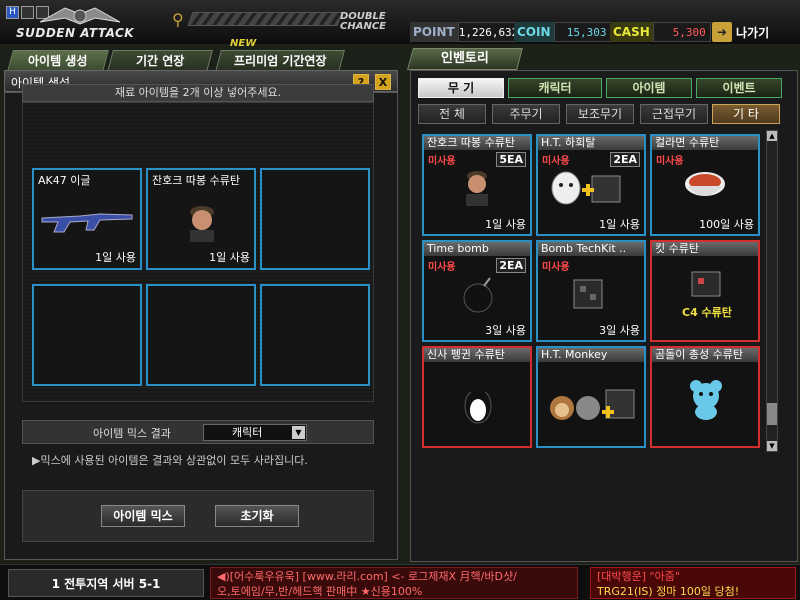 The width and height of the screenshot is (800, 600). I want to click on mask-grenade-icon, so click(586, 188).